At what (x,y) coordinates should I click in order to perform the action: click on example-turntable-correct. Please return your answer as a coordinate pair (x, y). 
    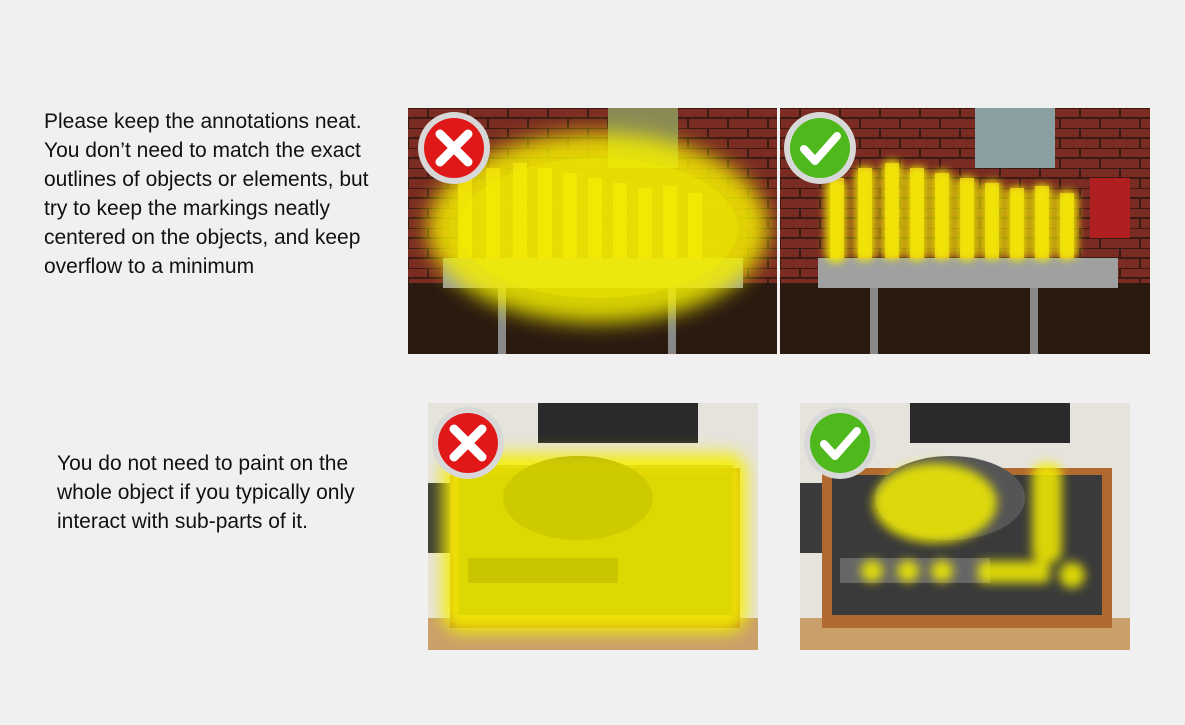
    Looking at the image, I should click on (965, 526).